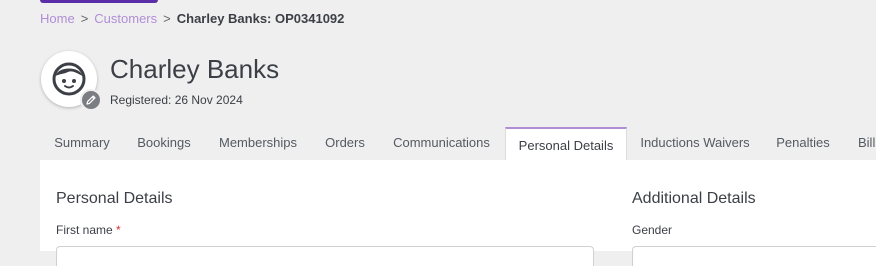 This screenshot has height=266, width=876. I want to click on tab-communications: Communications, so click(441, 143).